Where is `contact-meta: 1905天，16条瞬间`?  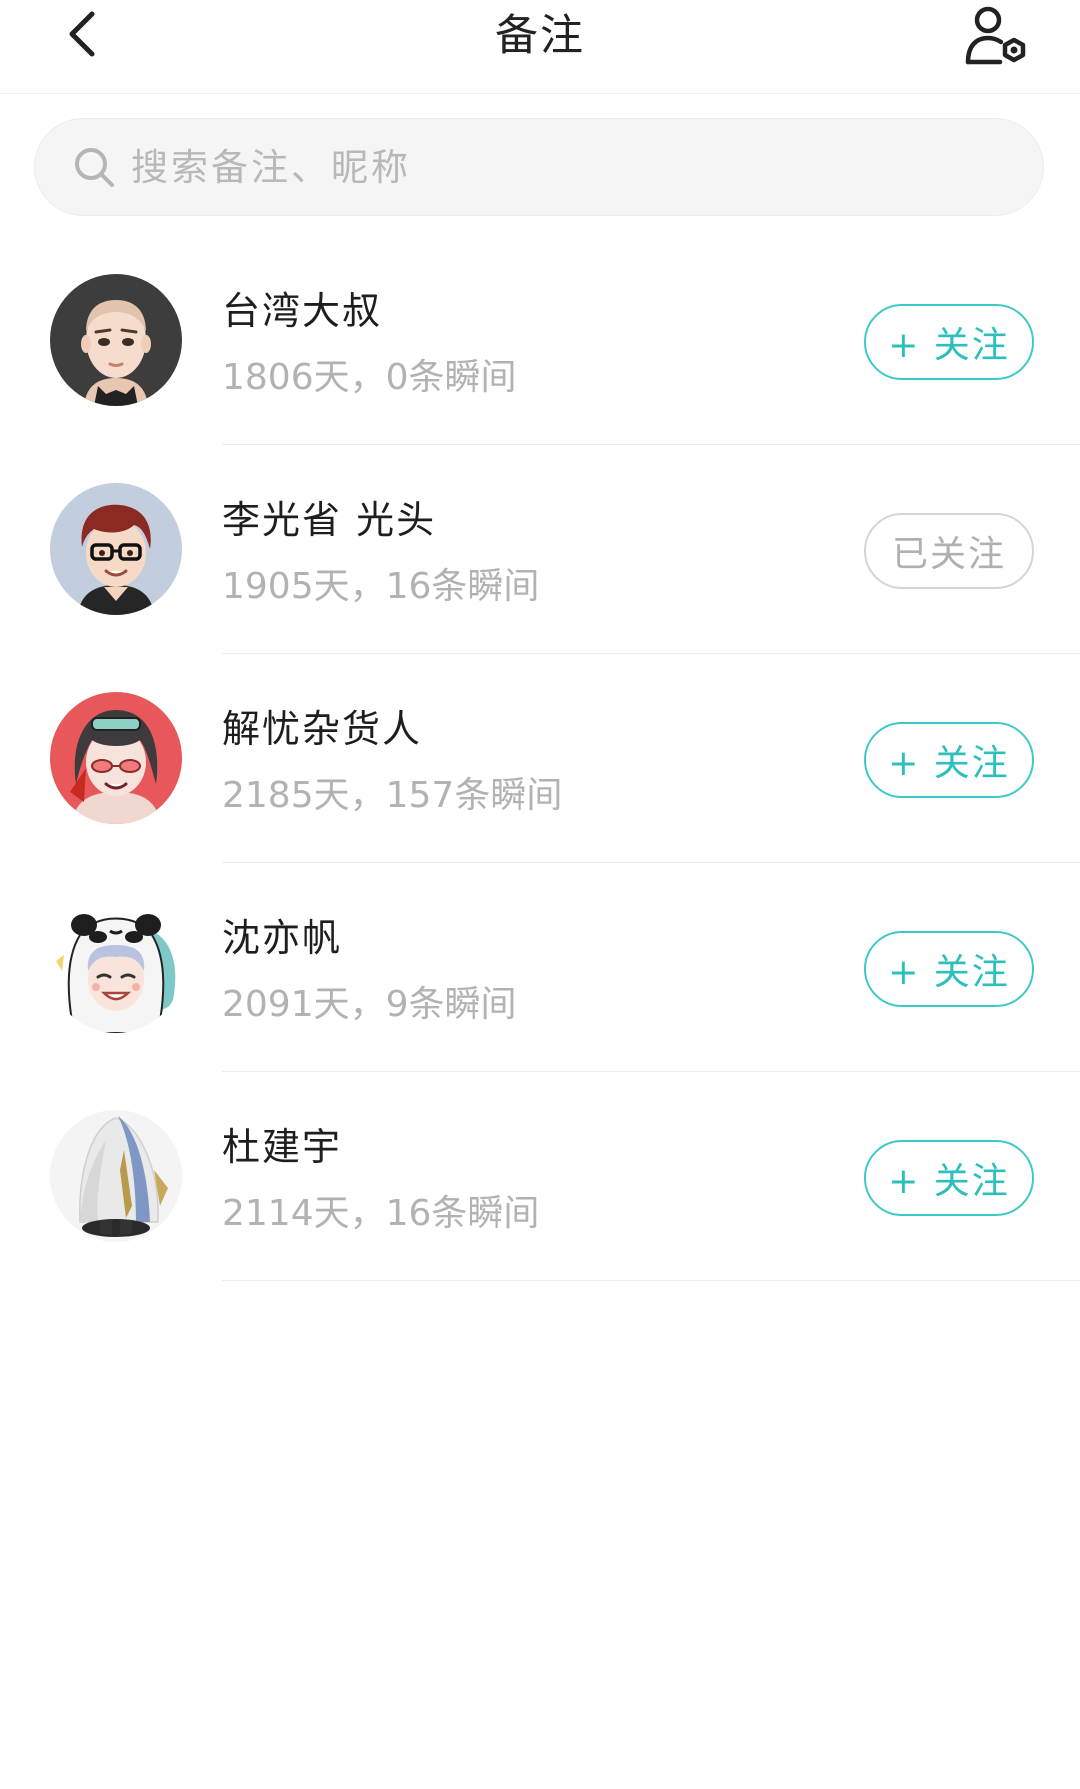 contact-meta: 1905天，16条瞬间 is located at coordinates (381, 586).